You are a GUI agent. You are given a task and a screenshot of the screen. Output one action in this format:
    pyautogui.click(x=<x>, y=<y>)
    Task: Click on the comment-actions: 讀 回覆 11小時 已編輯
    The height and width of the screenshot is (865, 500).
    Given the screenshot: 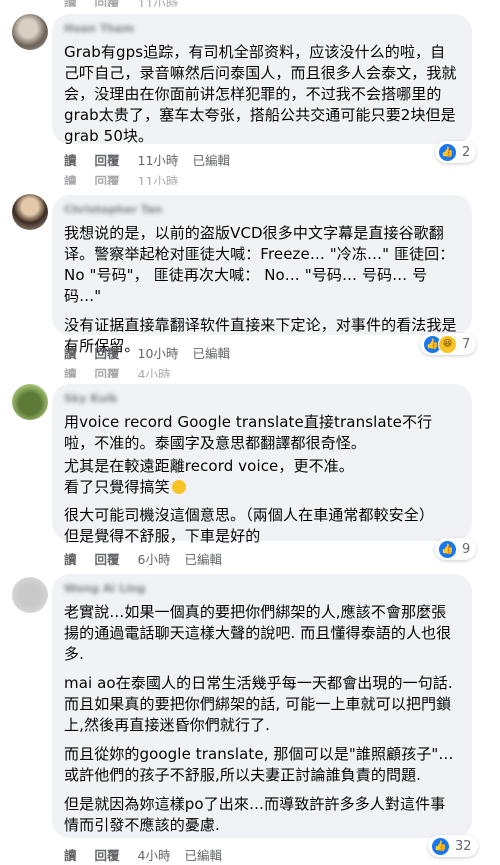 What is the action you would take?
    pyautogui.click(x=147, y=159)
    